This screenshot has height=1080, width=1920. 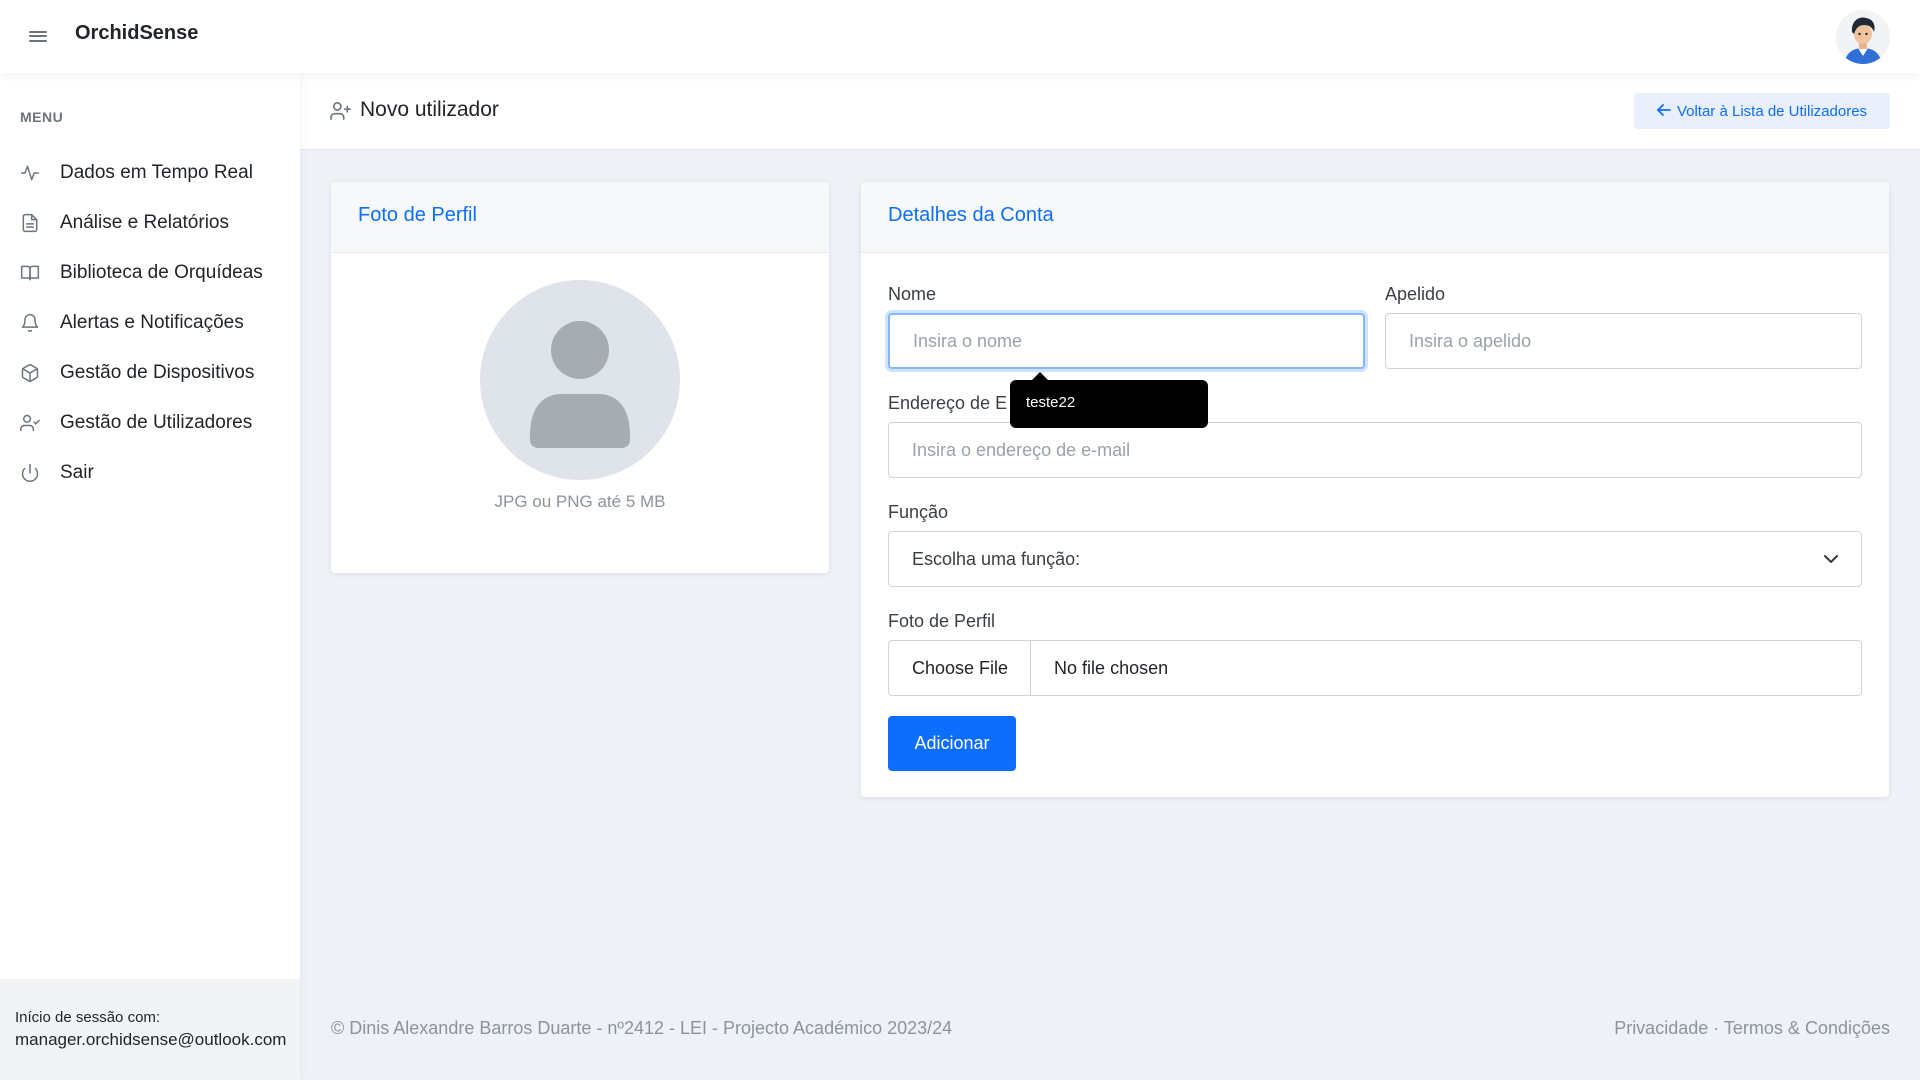 I want to click on sidebar-item-label: Gestão de Dispositivos, so click(x=157, y=372).